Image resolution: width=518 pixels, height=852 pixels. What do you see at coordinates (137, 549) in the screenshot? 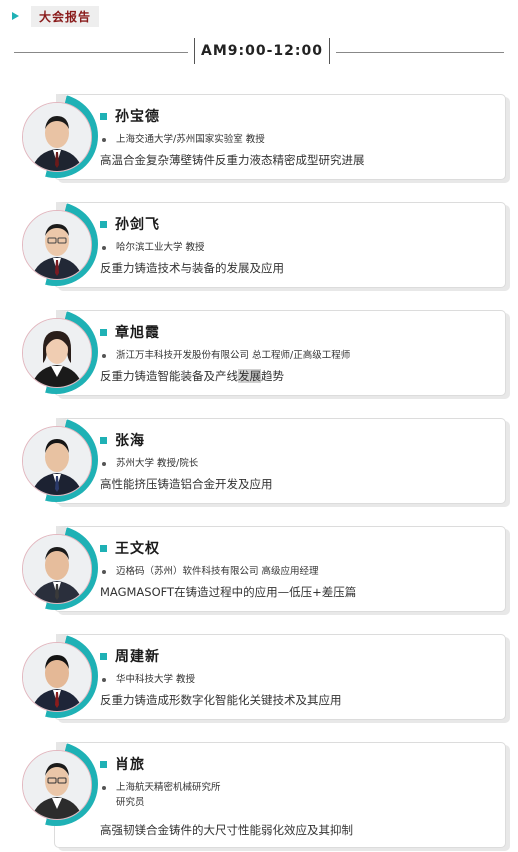
I see `speaker-name: 王文权` at bounding box center [137, 549].